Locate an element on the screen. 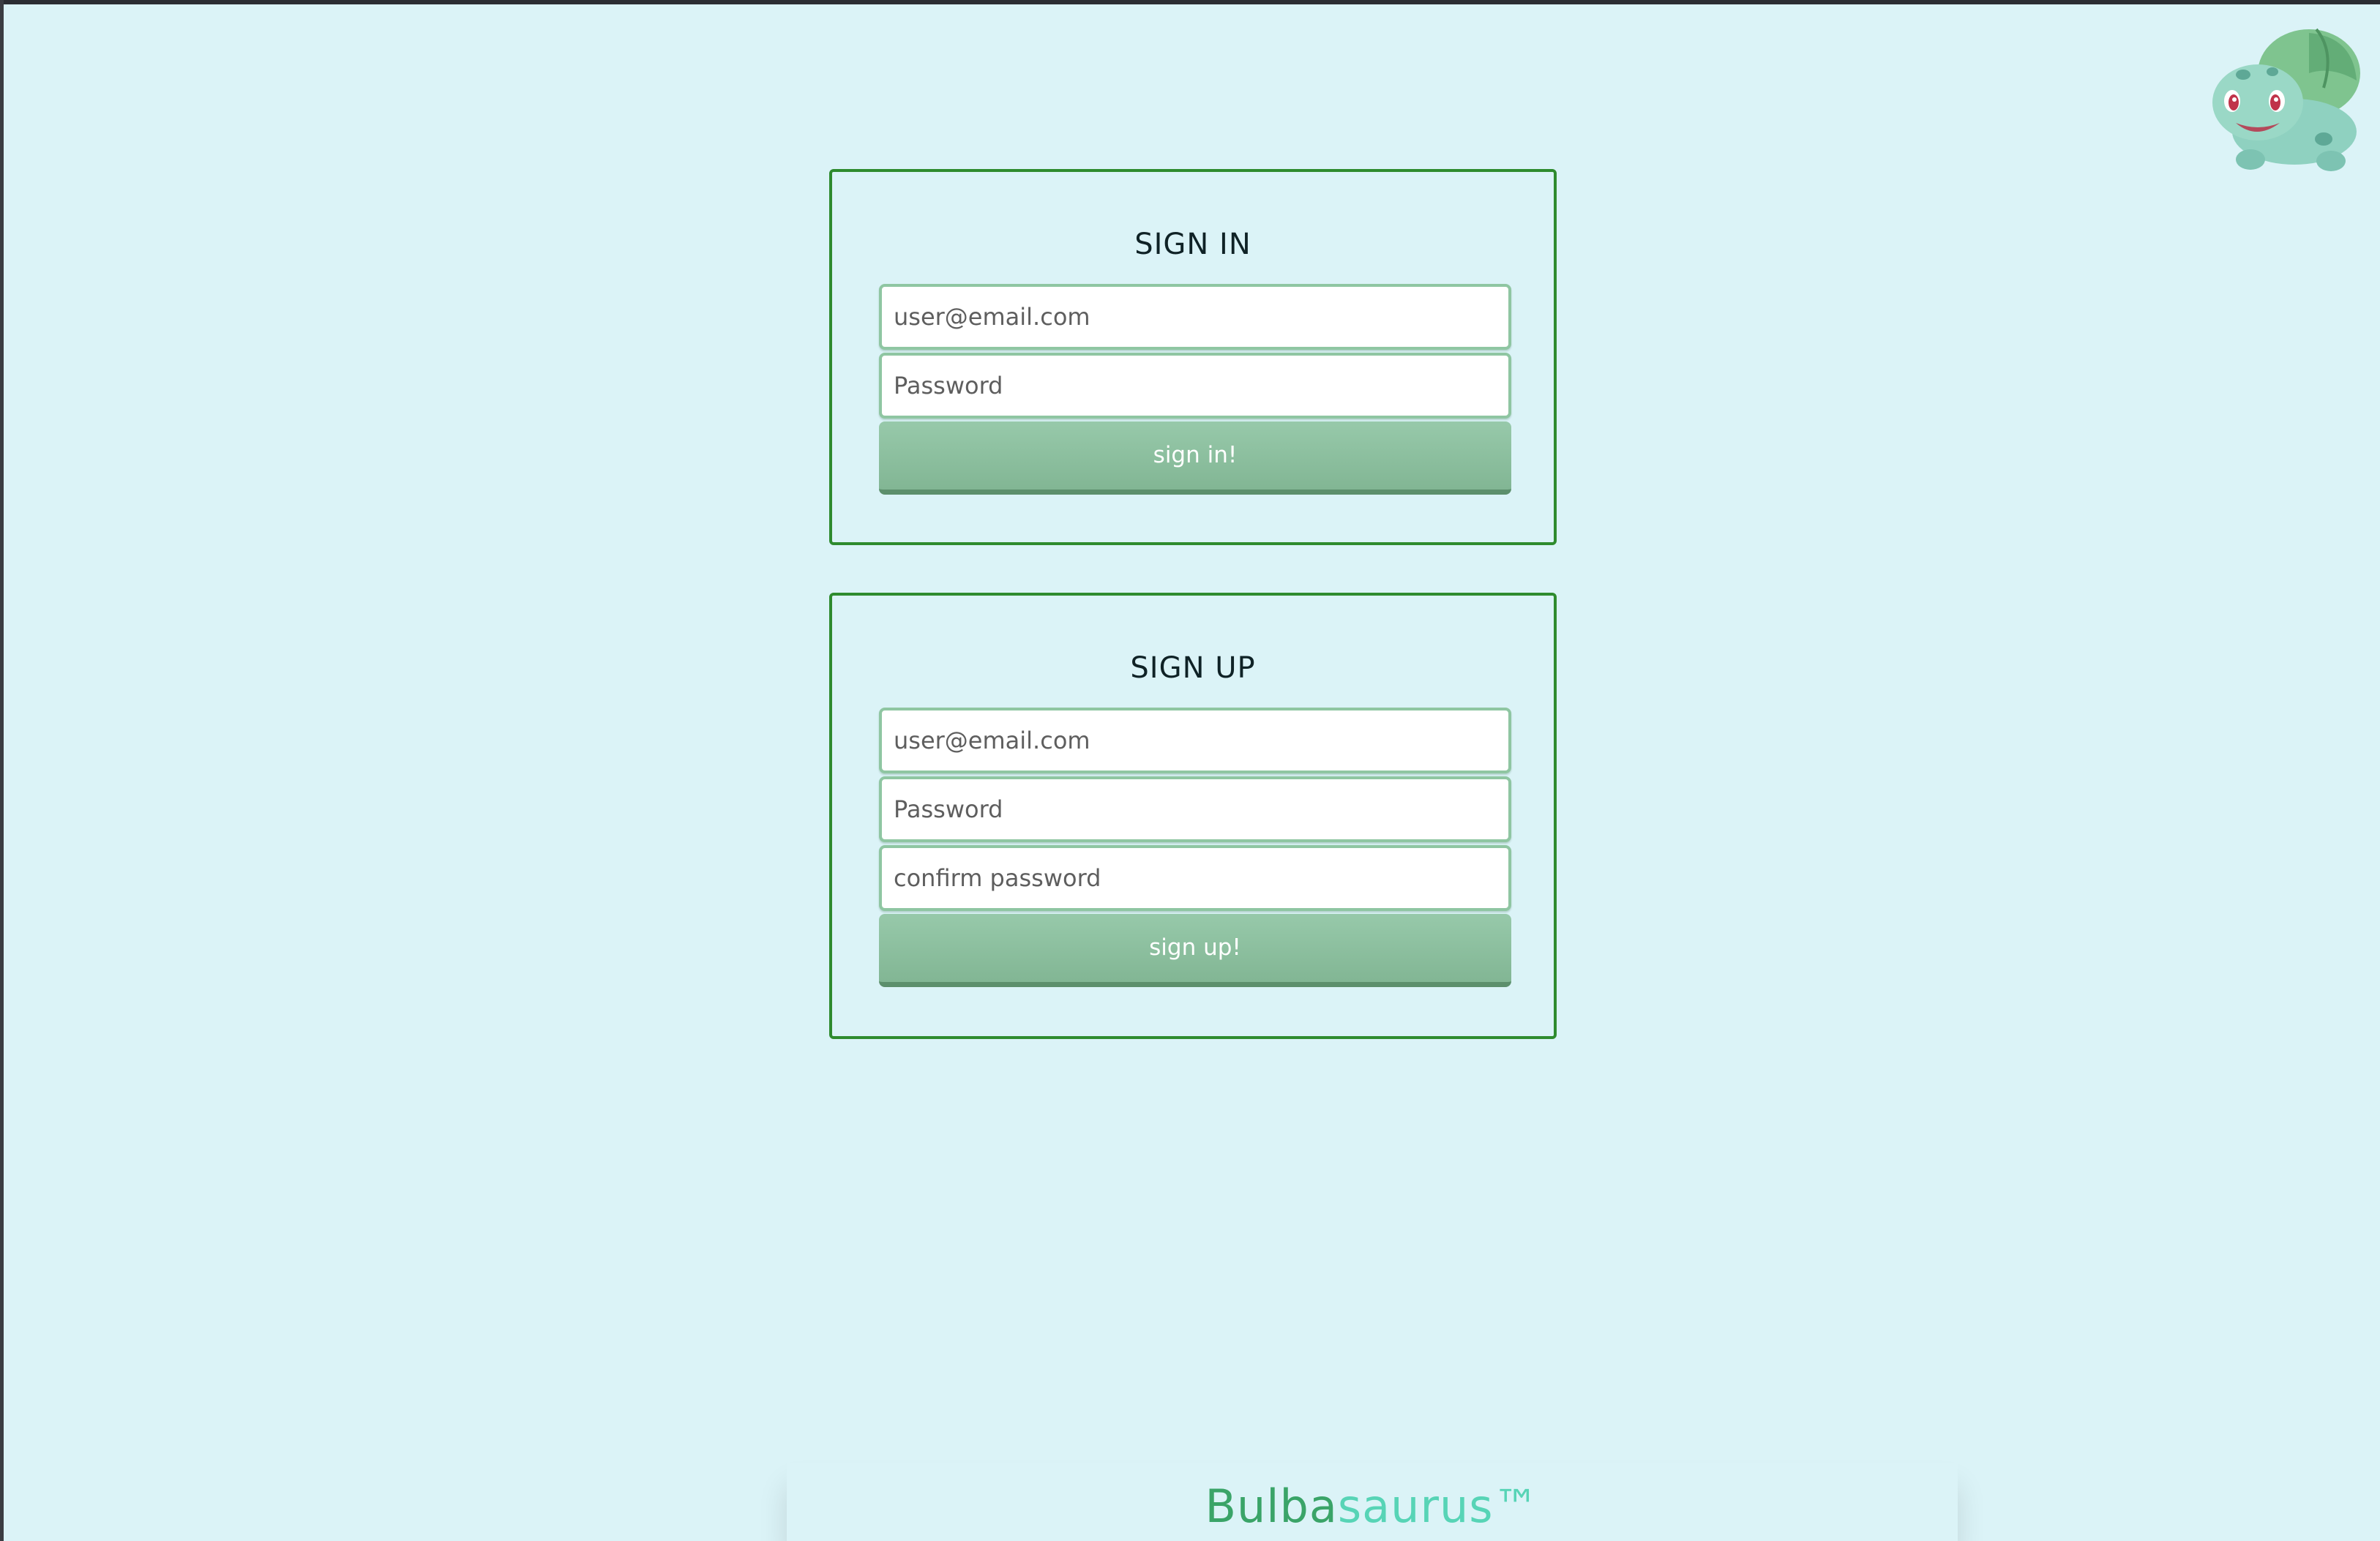 This screenshot has height=1541, width=2380. sign-in-title: SIGN IN is located at coordinates (1192, 244).